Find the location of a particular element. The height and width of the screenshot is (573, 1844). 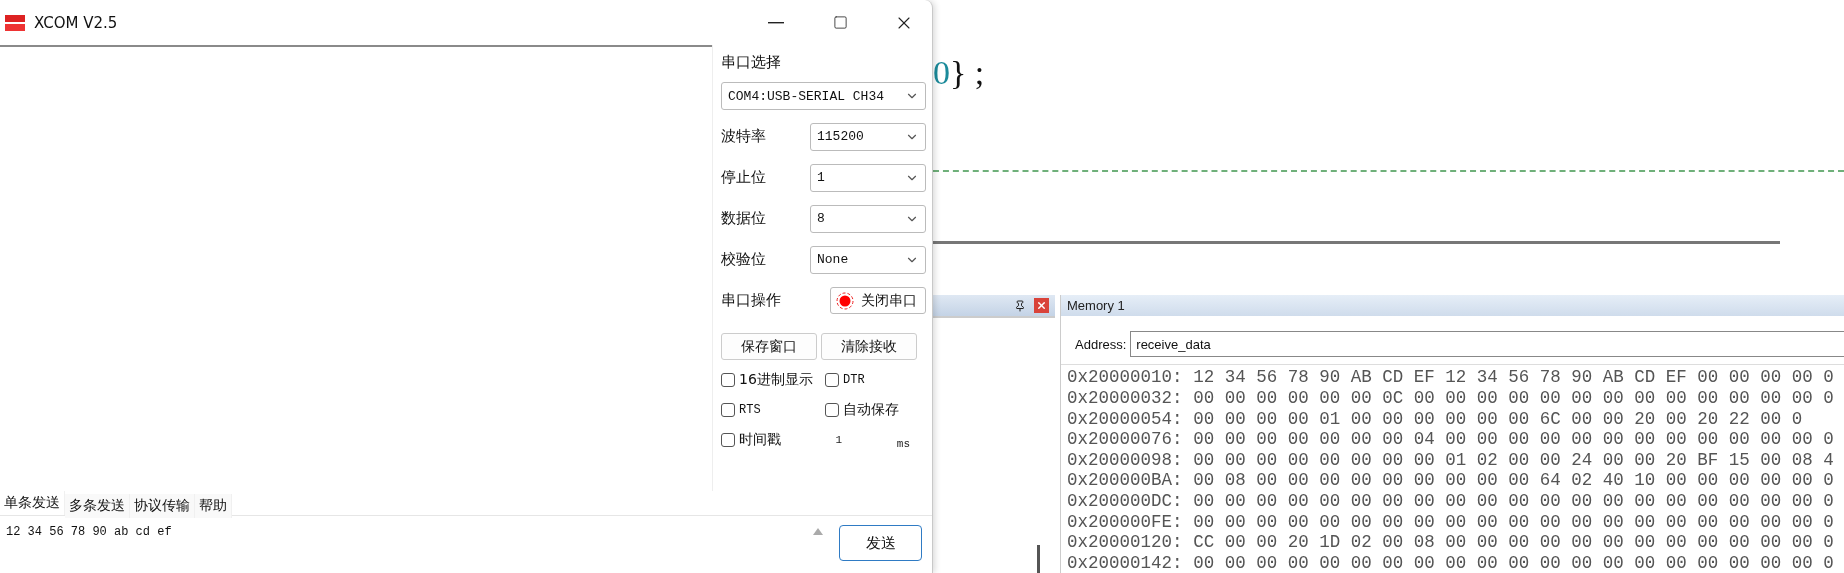

memory-bytes: 00 00 00 00 01 00 00 00 00 00 00 6C 00 00 20 00 20 22 00 0 is located at coordinates (1498, 418).